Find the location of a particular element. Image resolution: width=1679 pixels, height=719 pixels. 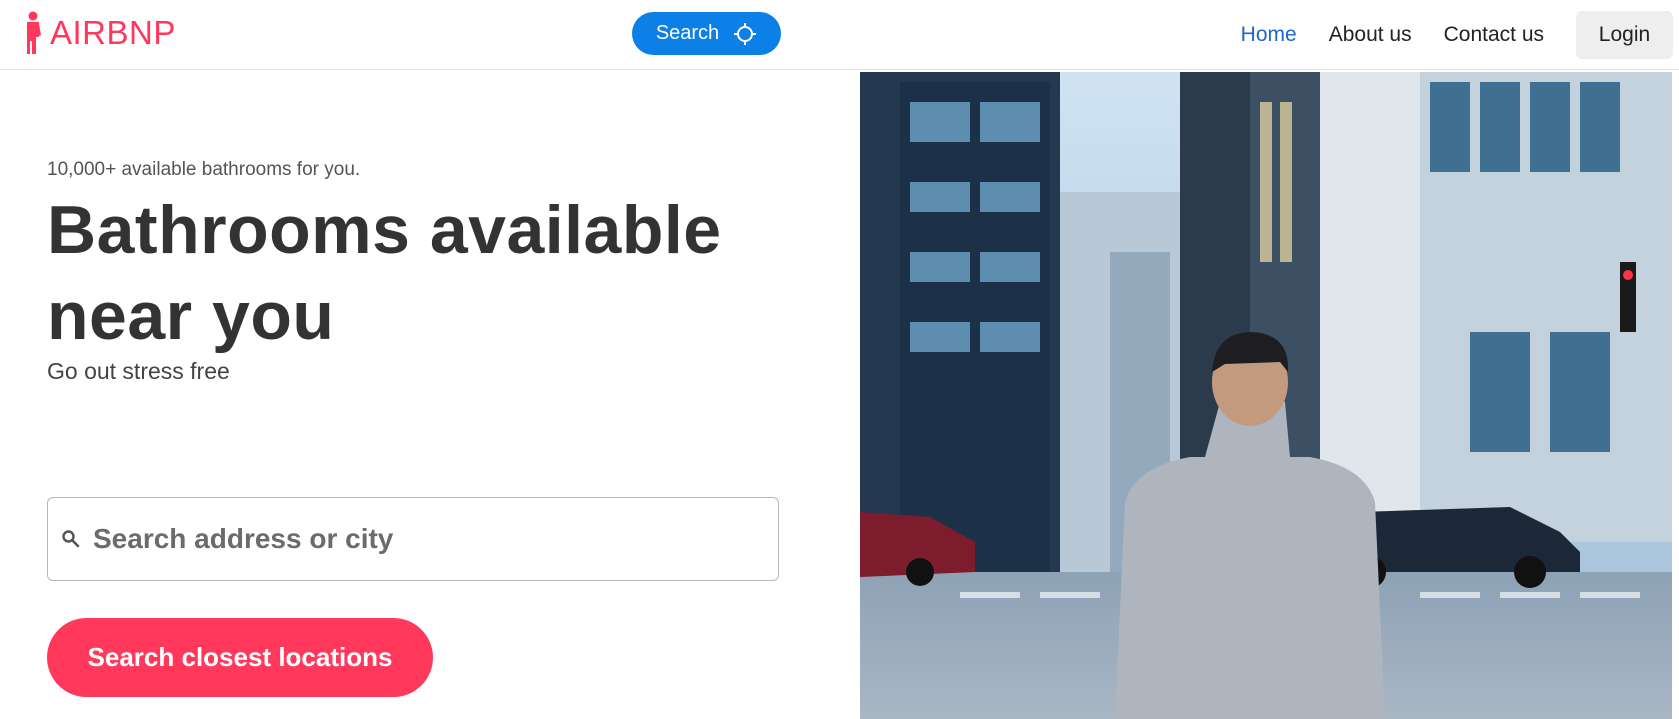

nav-search-label: Search is located at coordinates (687, 33).